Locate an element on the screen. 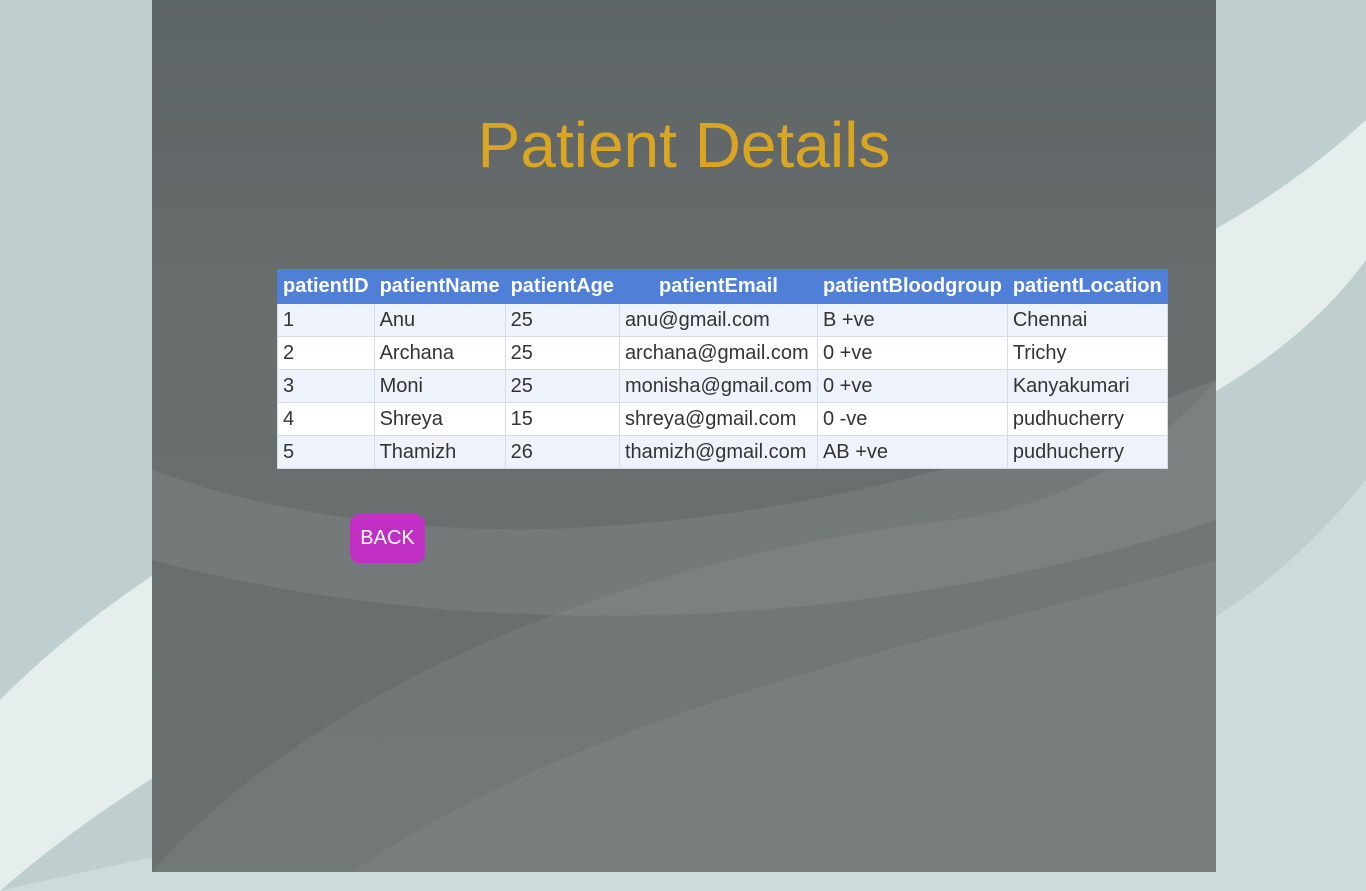 This screenshot has width=1366, height=891. cell-patient-id: 2 is located at coordinates (326, 353).